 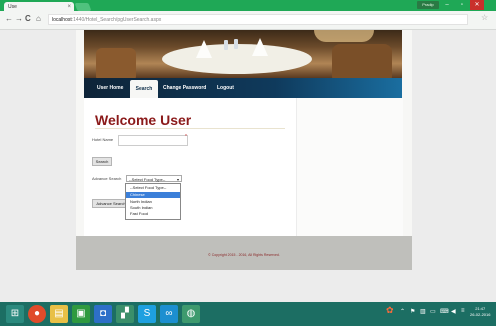 What do you see at coordinates (143, 120) in the screenshot?
I see `page-title: Welcome User` at bounding box center [143, 120].